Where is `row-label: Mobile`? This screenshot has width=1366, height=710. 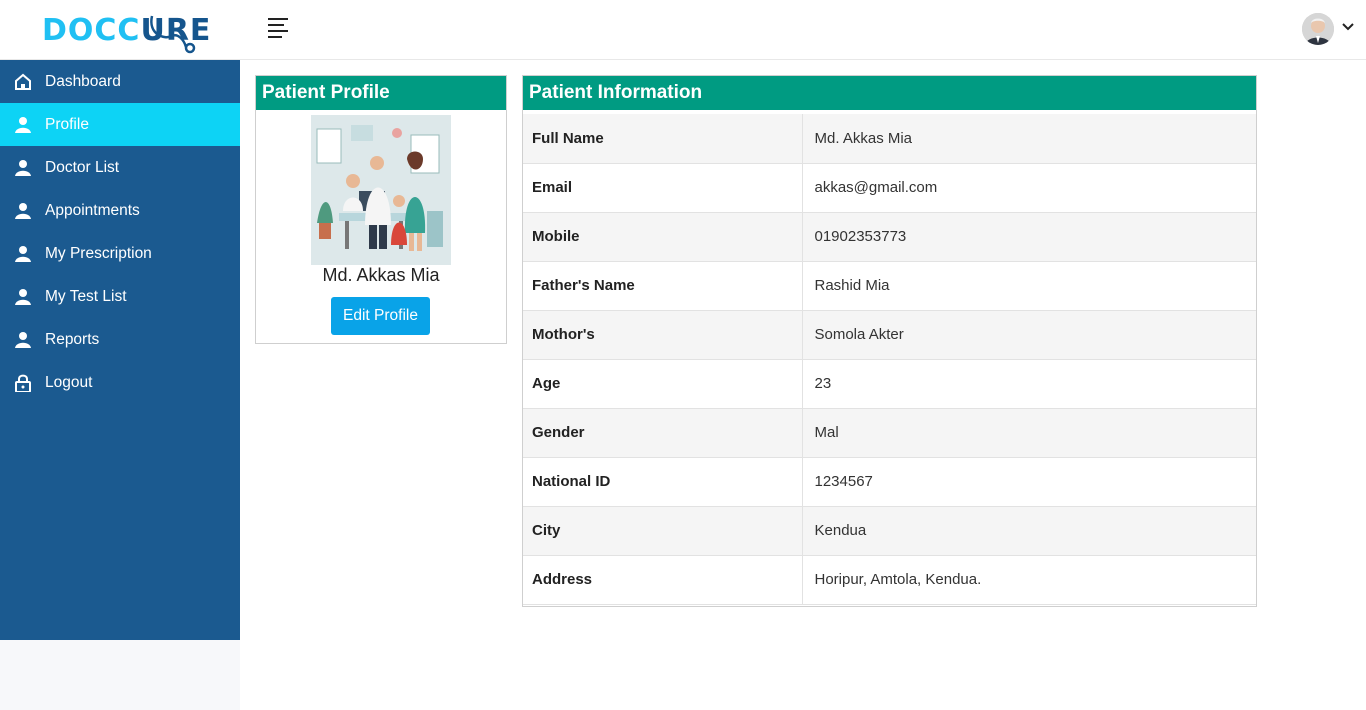
row-label: Mobile is located at coordinates (663, 237).